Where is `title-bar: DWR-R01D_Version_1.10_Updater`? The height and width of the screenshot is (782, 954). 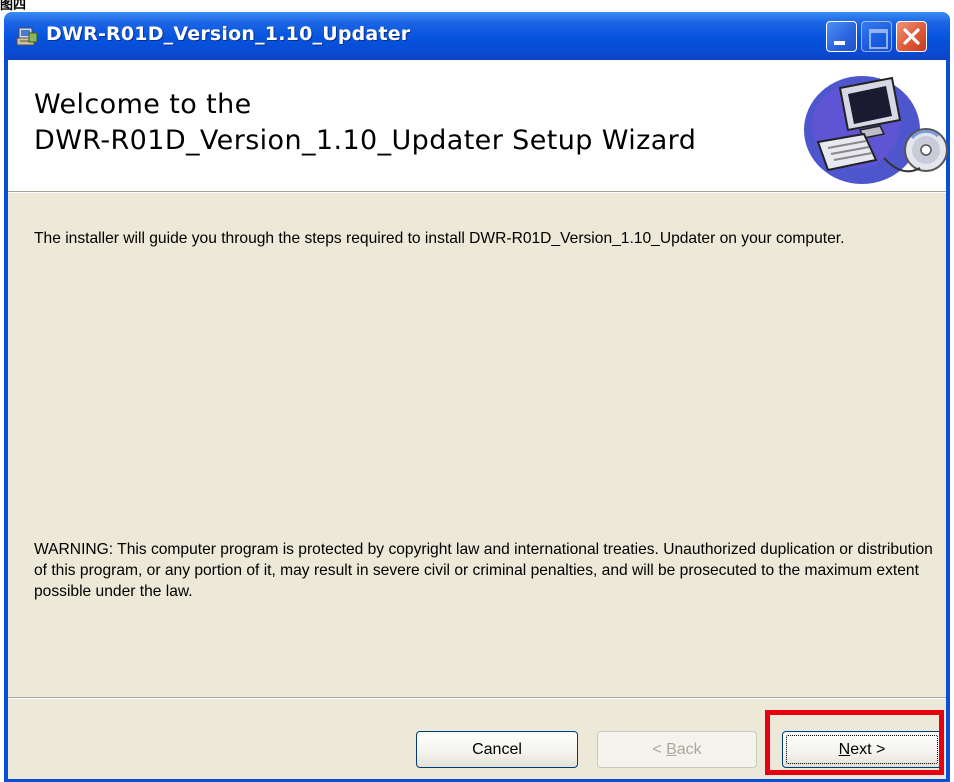 title-bar: DWR-R01D_Version_1.10_Updater is located at coordinates (477, 36).